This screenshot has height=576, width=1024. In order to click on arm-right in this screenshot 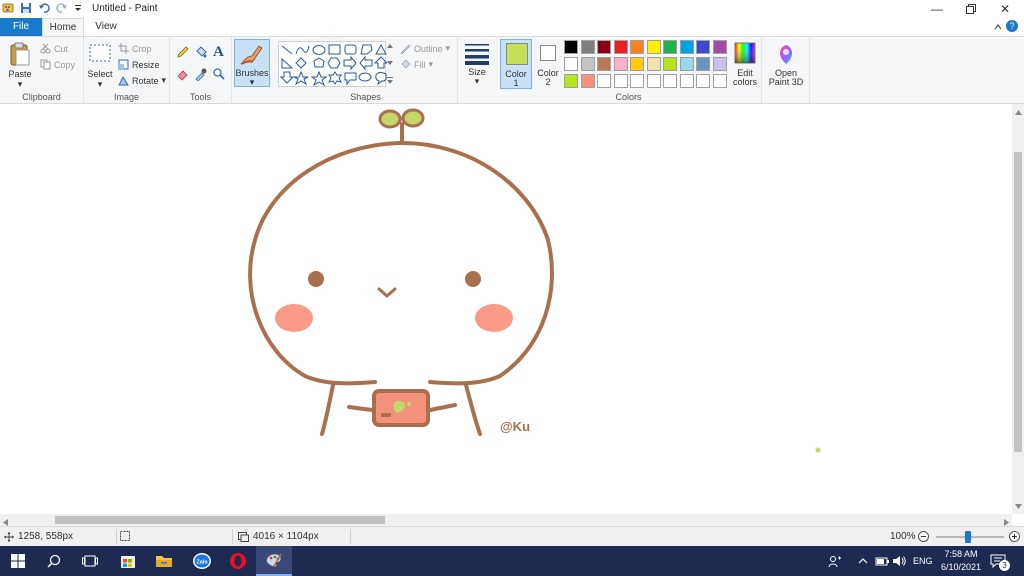, I will do `click(442, 407)`.